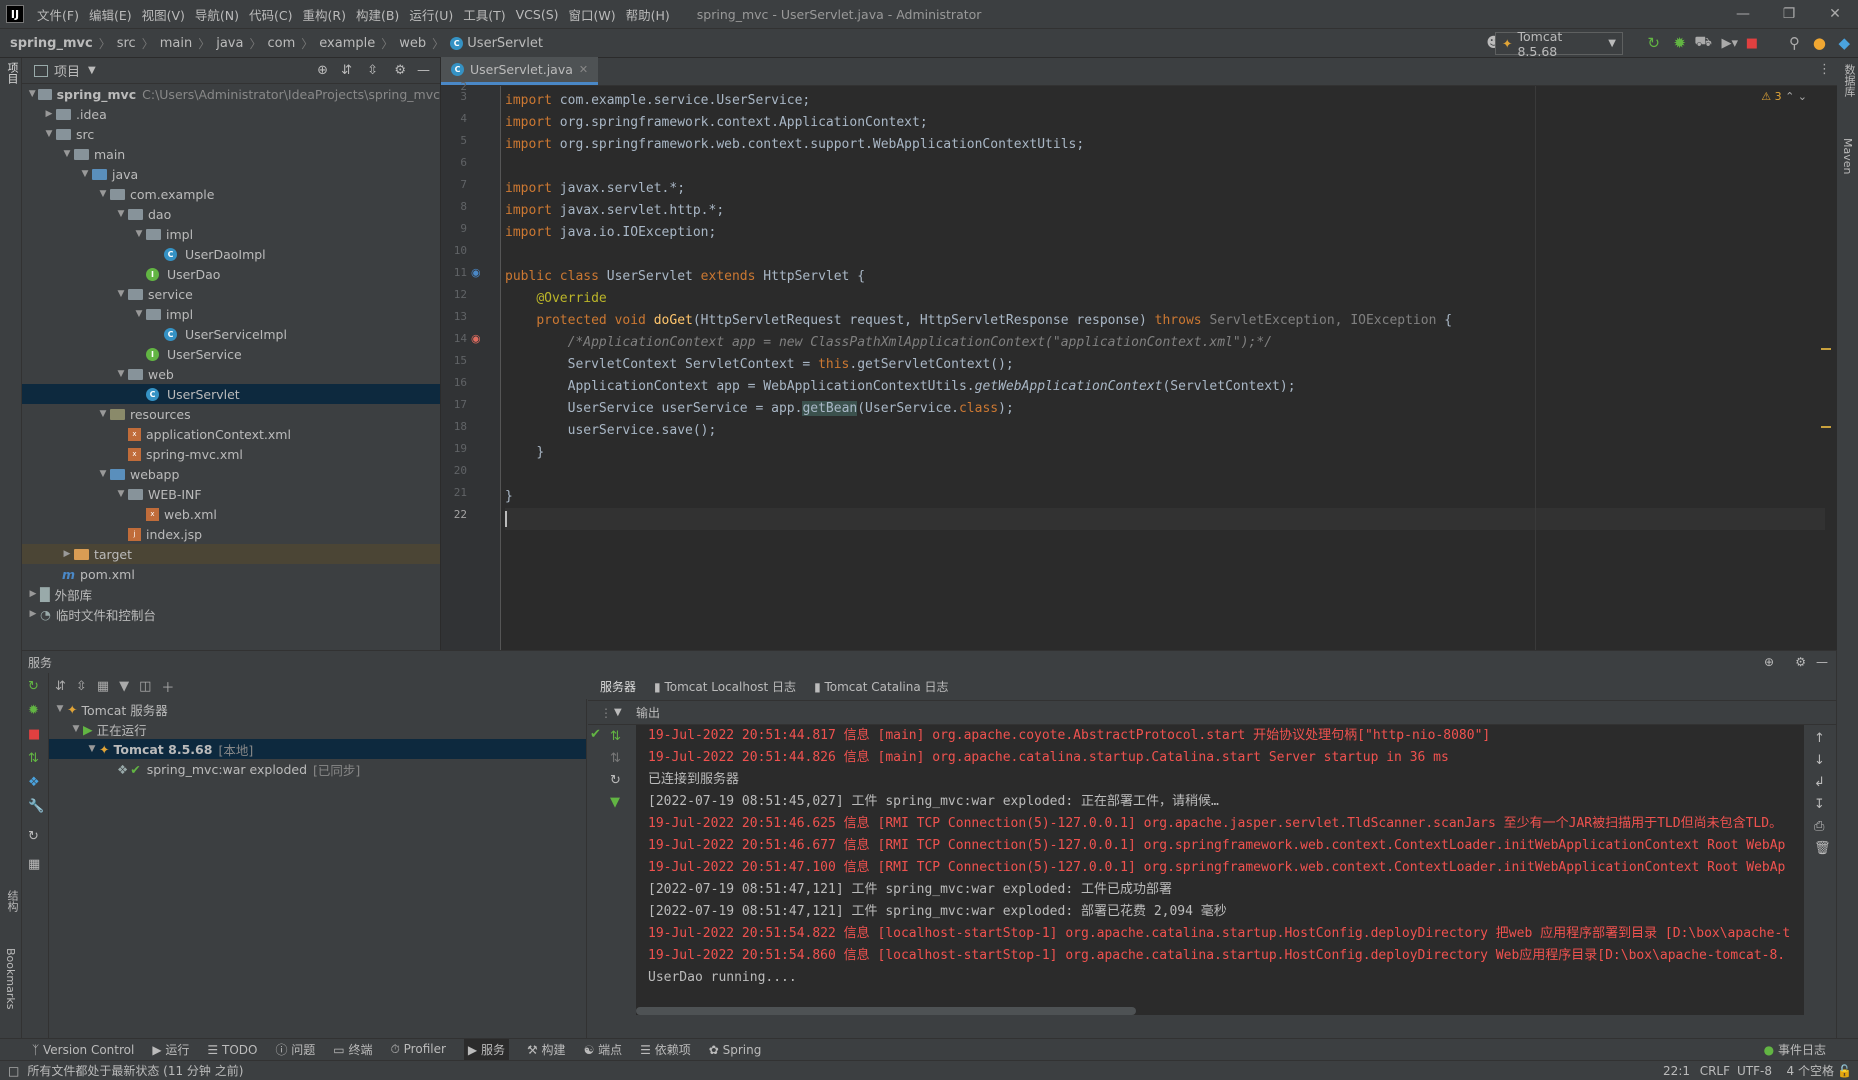  What do you see at coordinates (231, 134) in the screenshot?
I see `tree-item-src: ▼ src` at bounding box center [231, 134].